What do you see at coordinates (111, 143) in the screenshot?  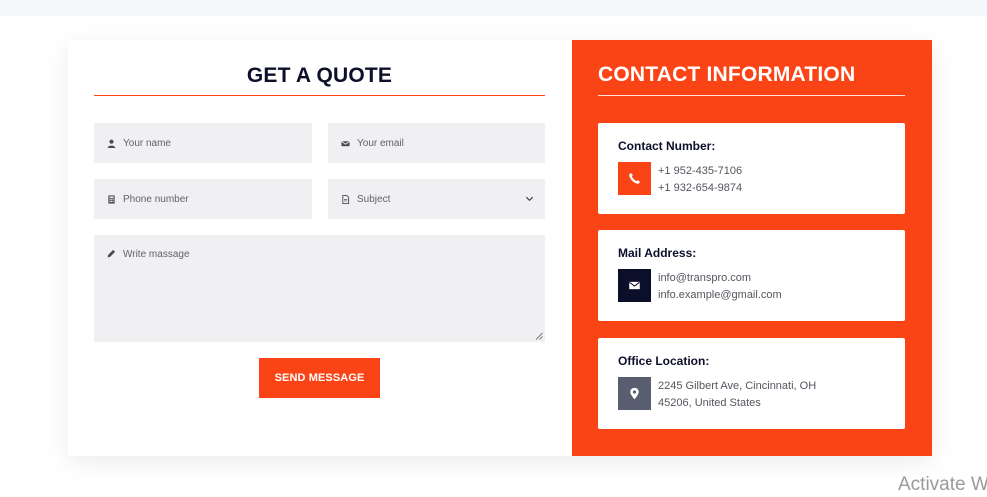 I see `user-icon` at bounding box center [111, 143].